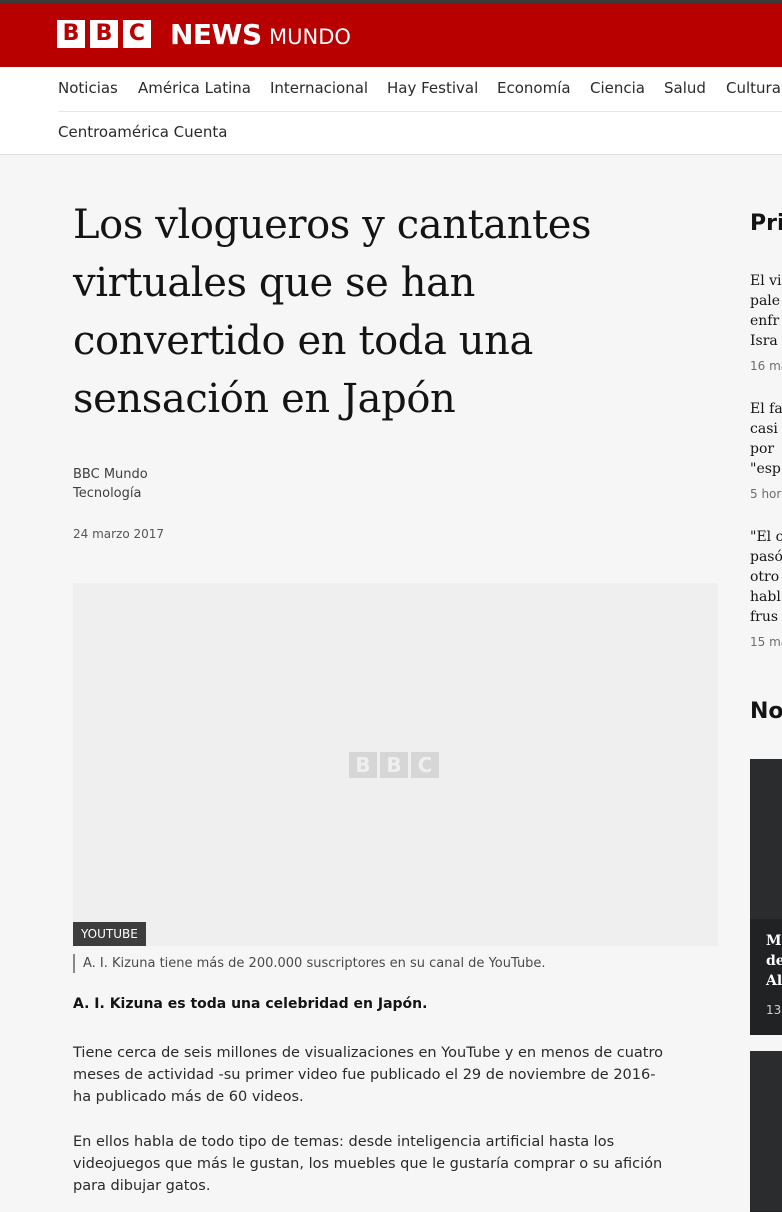  What do you see at coordinates (617, 88) in the screenshot?
I see `nav-item-ciencia: Ciencia` at bounding box center [617, 88].